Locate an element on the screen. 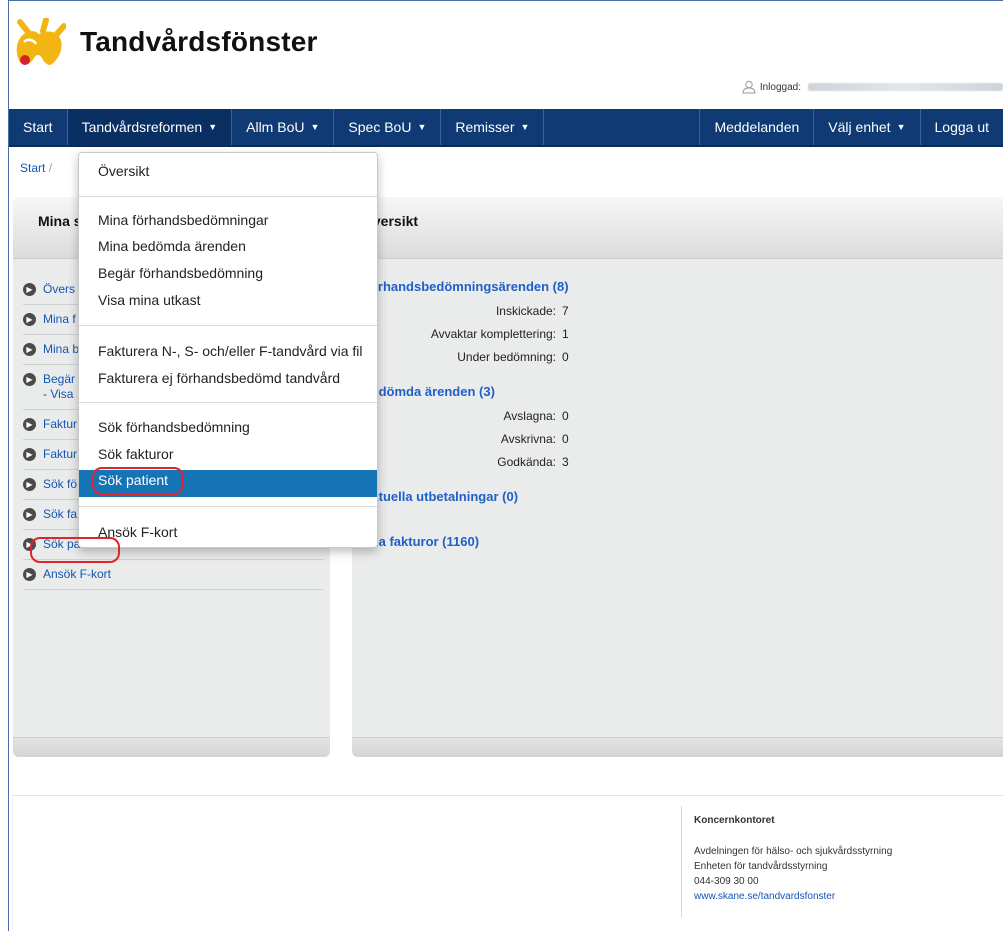 This screenshot has width=1003, height=931. stat-value: 1 is located at coordinates (565, 334).